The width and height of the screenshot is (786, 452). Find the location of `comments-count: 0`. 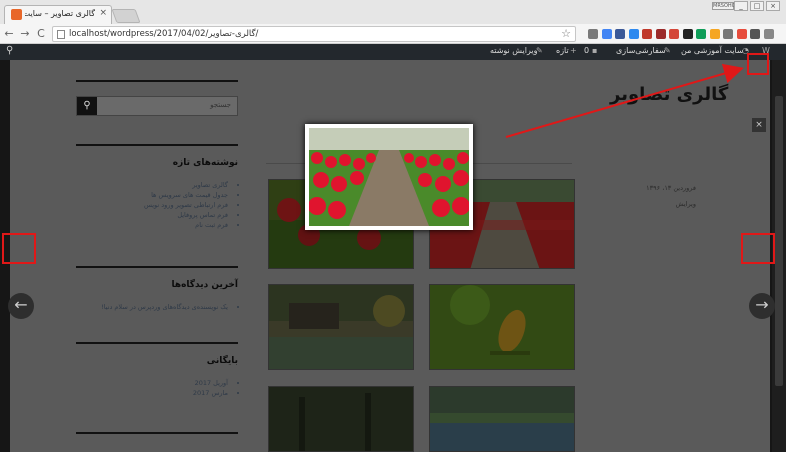

comments-count: 0 is located at coordinates (586, 50).